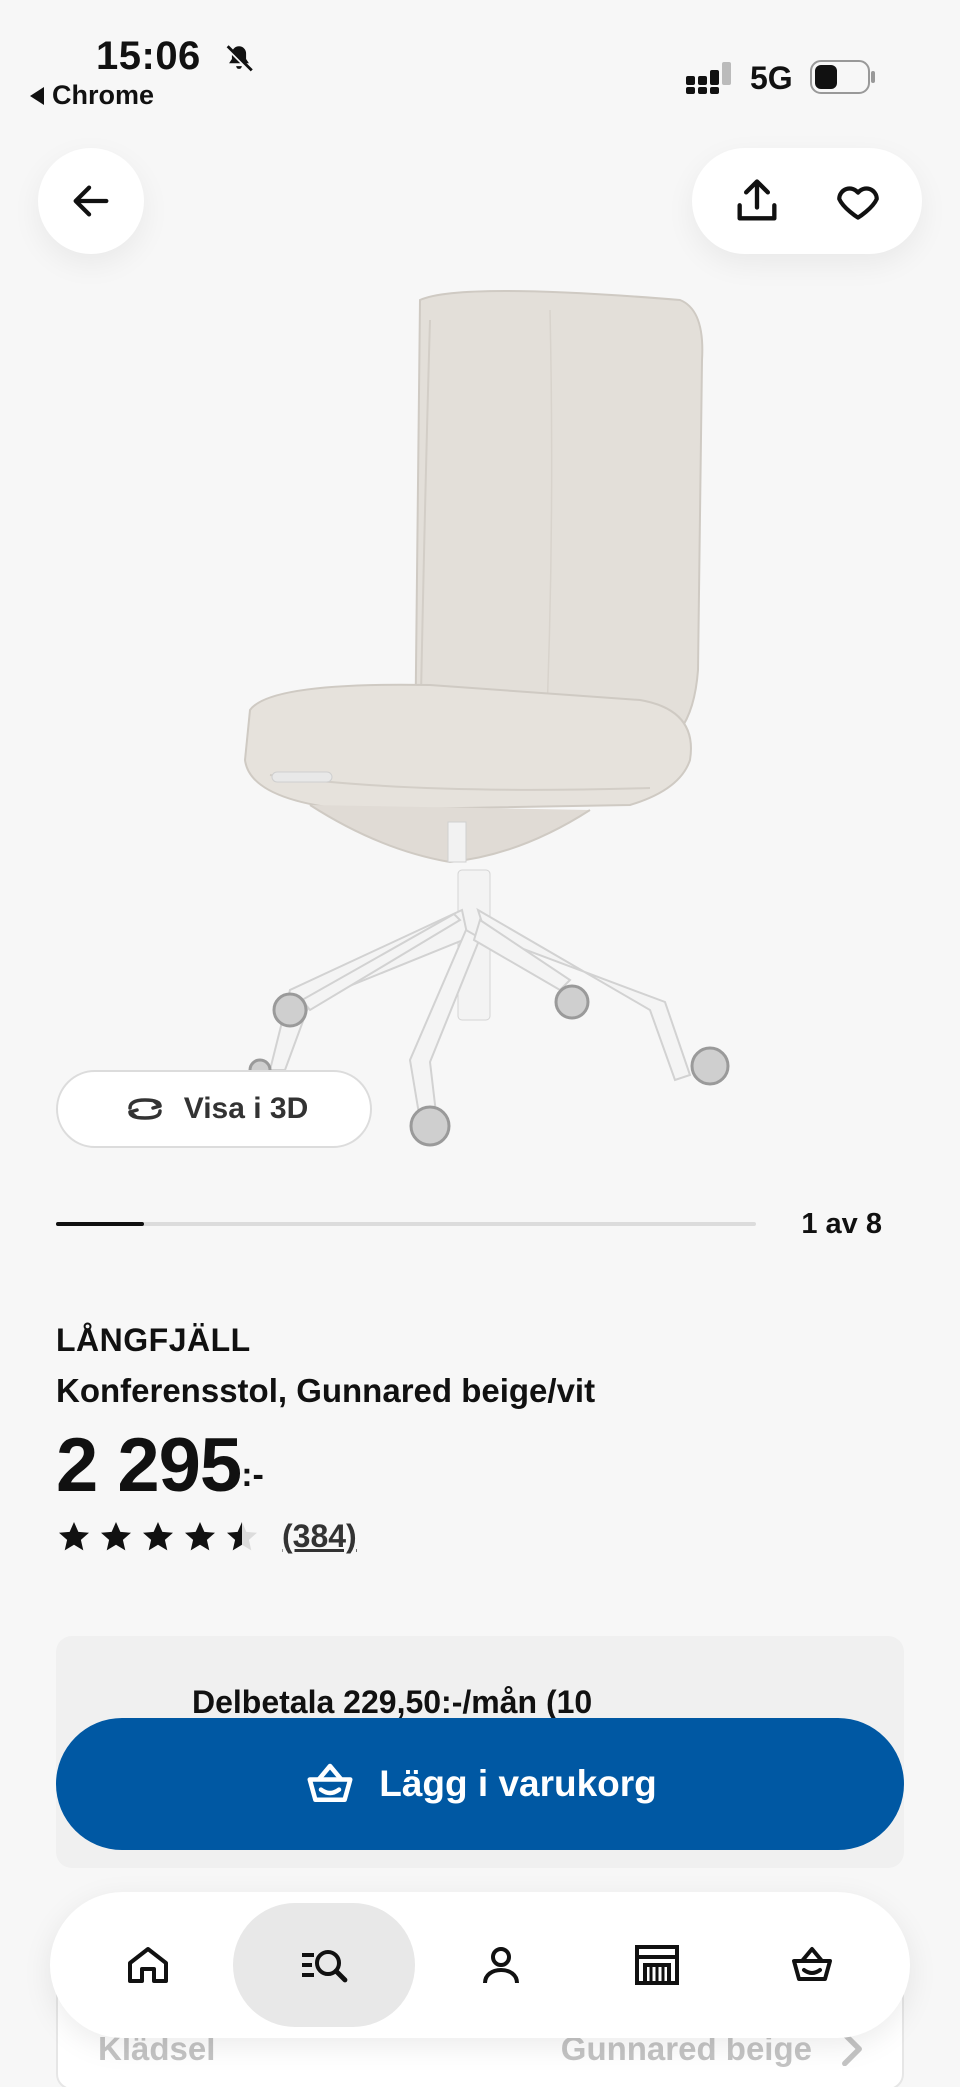  I want to click on price-value: 2 295, so click(149, 1465).